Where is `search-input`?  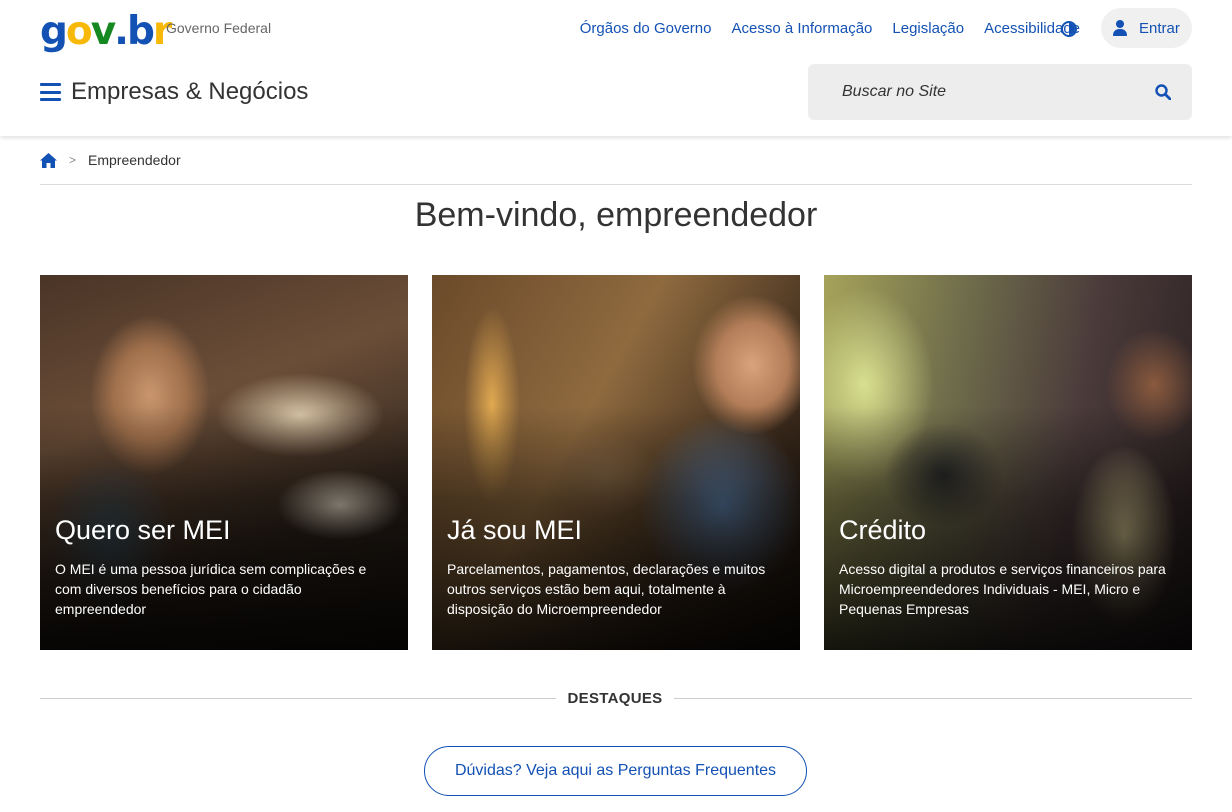
search-input is located at coordinates (973, 92).